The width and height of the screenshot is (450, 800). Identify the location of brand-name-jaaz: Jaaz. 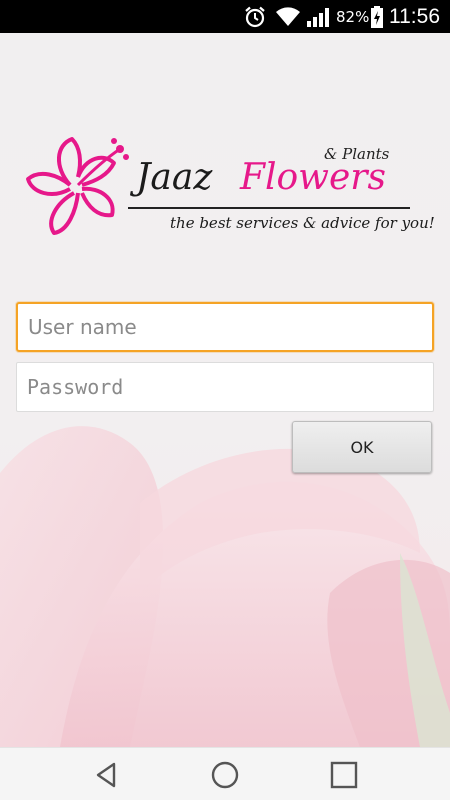
(174, 177).